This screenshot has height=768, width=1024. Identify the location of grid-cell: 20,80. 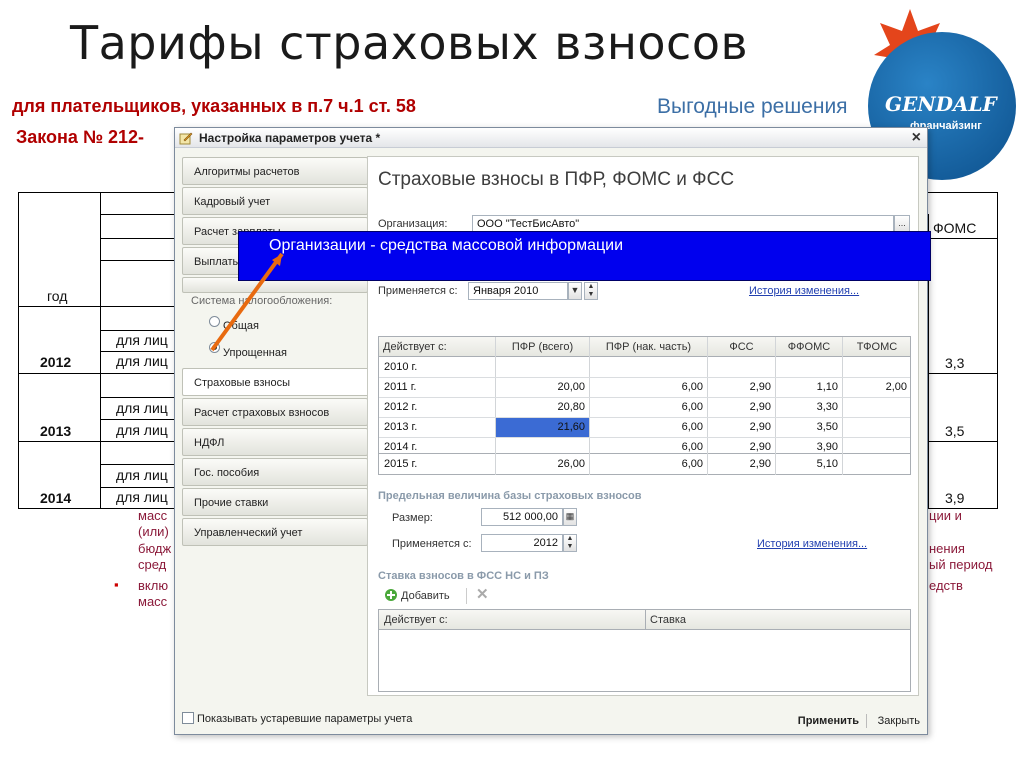
(540, 407).